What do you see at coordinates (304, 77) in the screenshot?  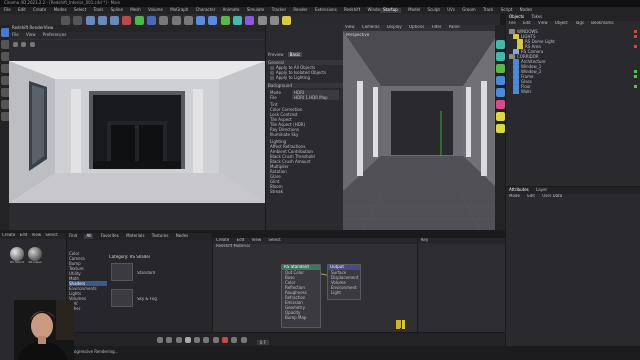 I see `attr-check-3: Apply to Lighting` at bounding box center [304, 77].